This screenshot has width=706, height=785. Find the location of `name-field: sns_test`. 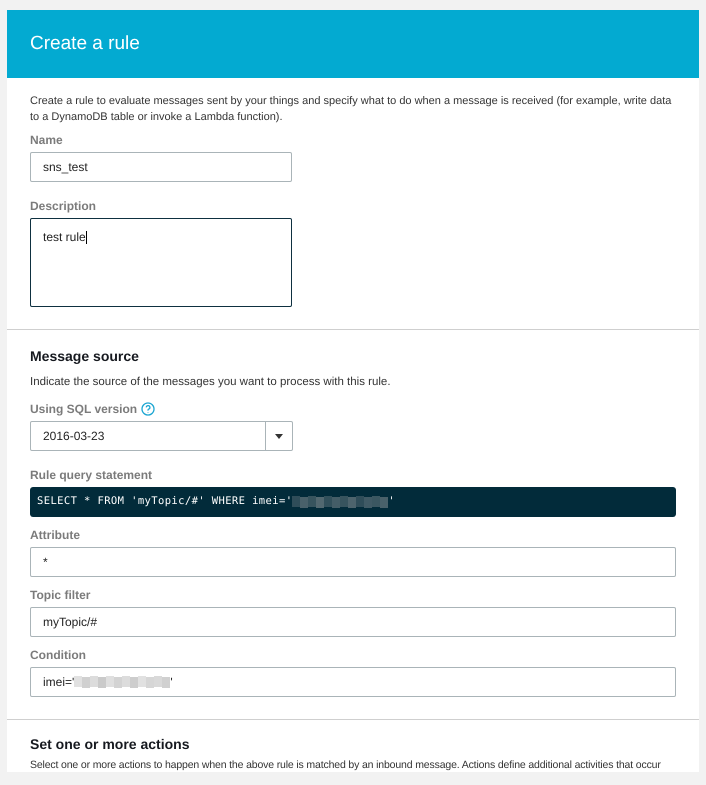

name-field: sns_test is located at coordinates (161, 167).